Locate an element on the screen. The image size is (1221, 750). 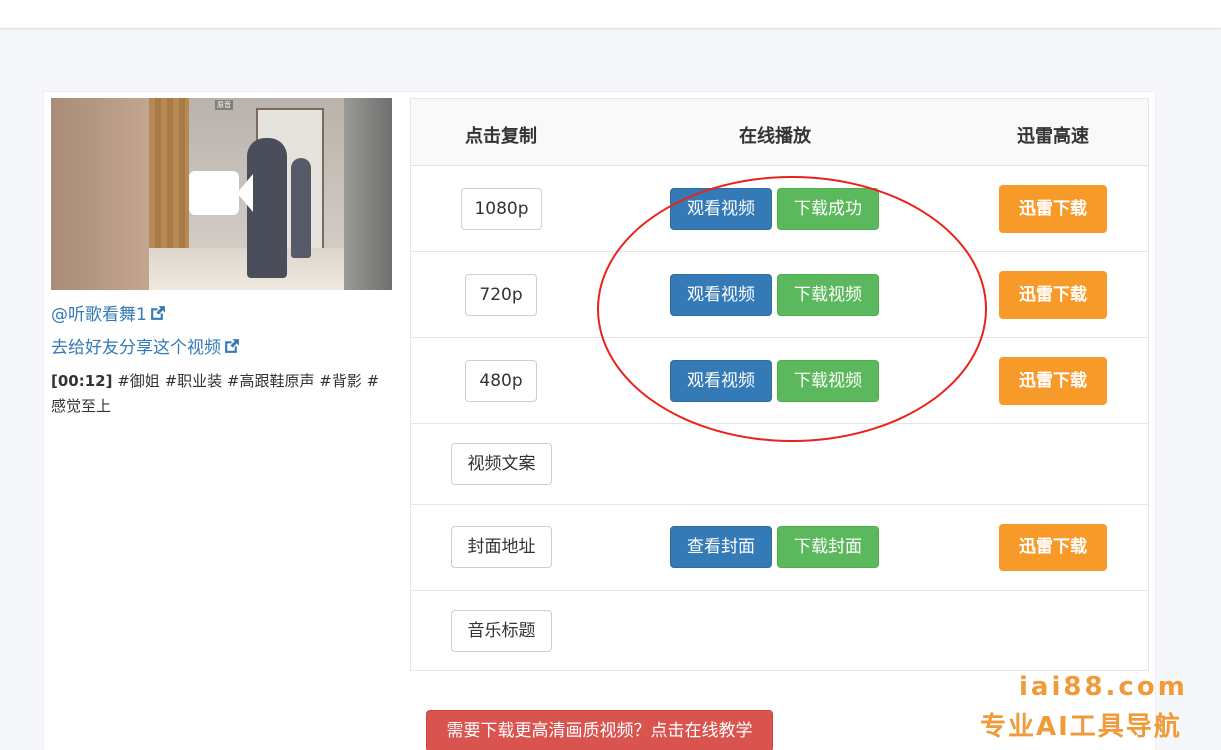
thumbnail-blur-left is located at coordinates (100, 194).